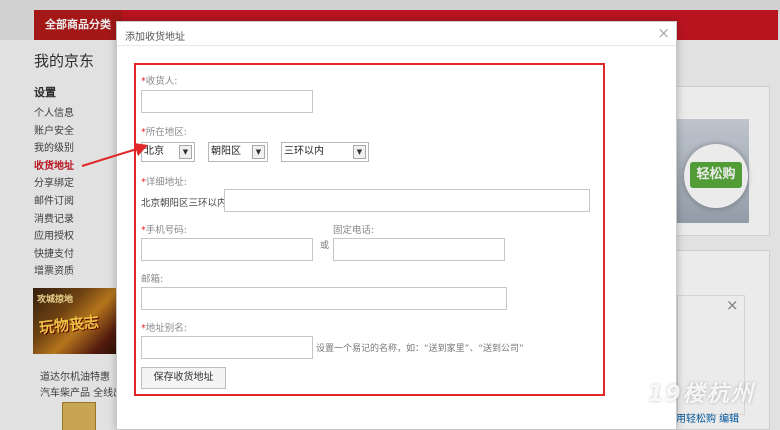 The image size is (780, 430). What do you see at coordinates (324, 298) in the screenshot?
I see `email-input` at bounding box center [324, 298].